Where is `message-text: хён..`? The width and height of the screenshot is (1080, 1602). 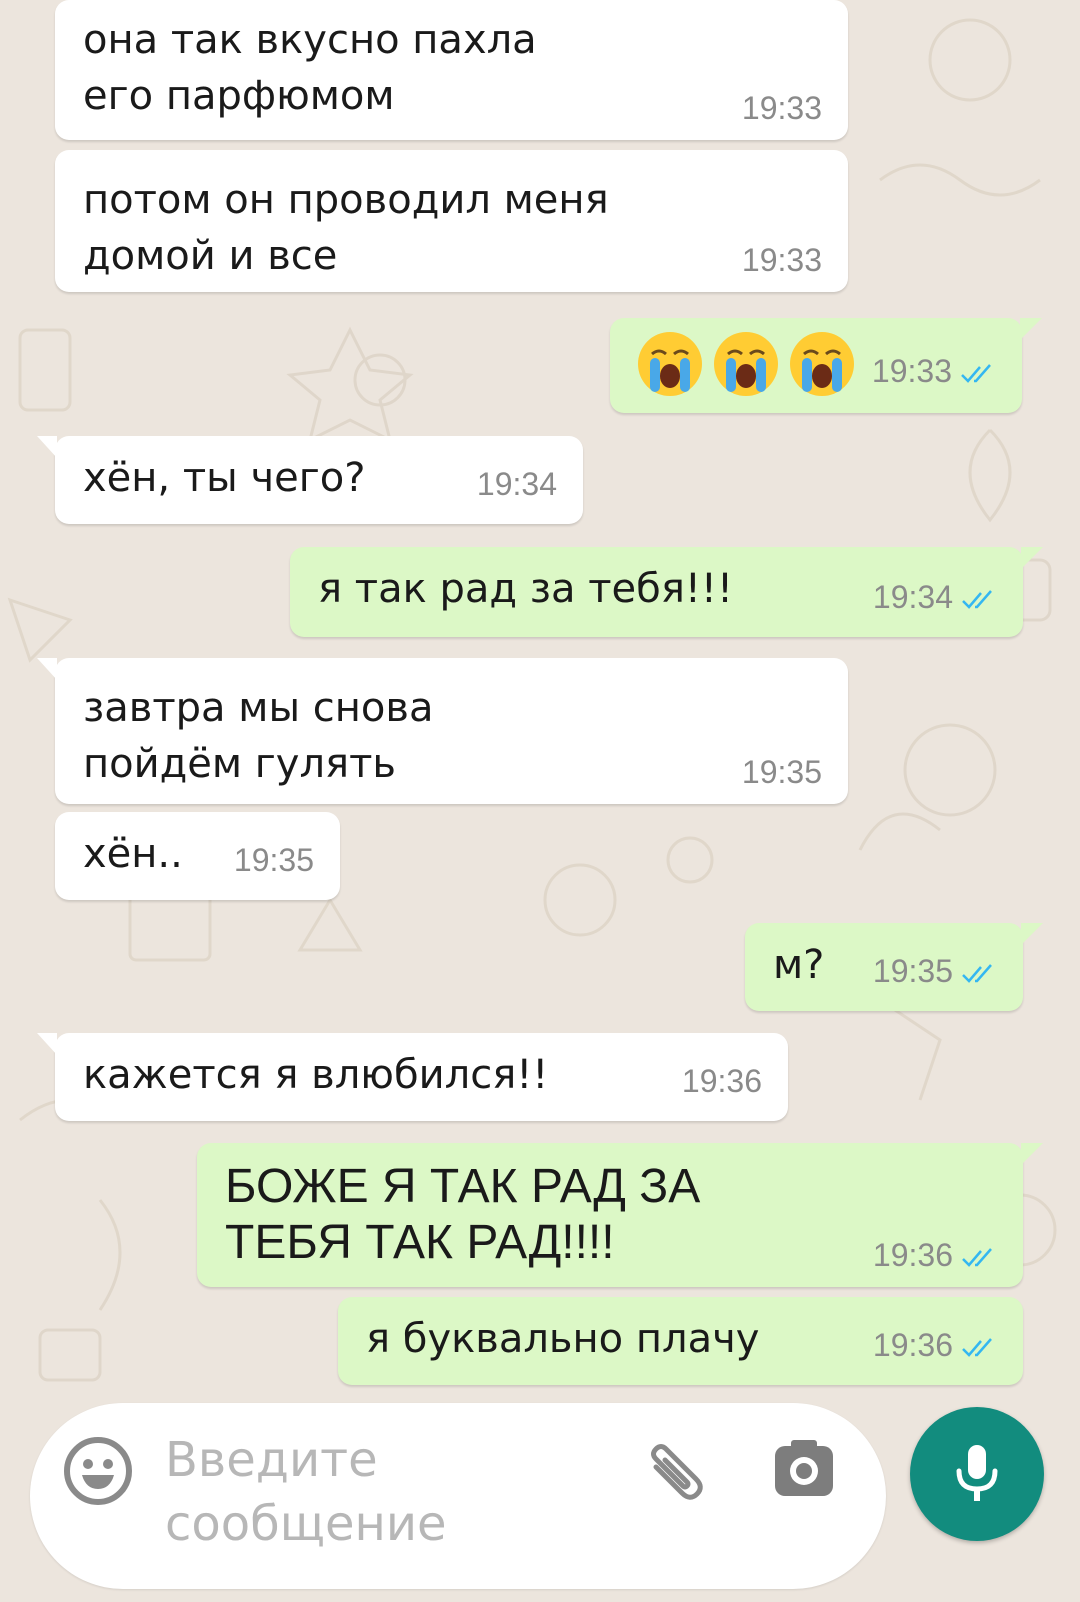 message-text: хён.. is located at coordinates (133, 854).